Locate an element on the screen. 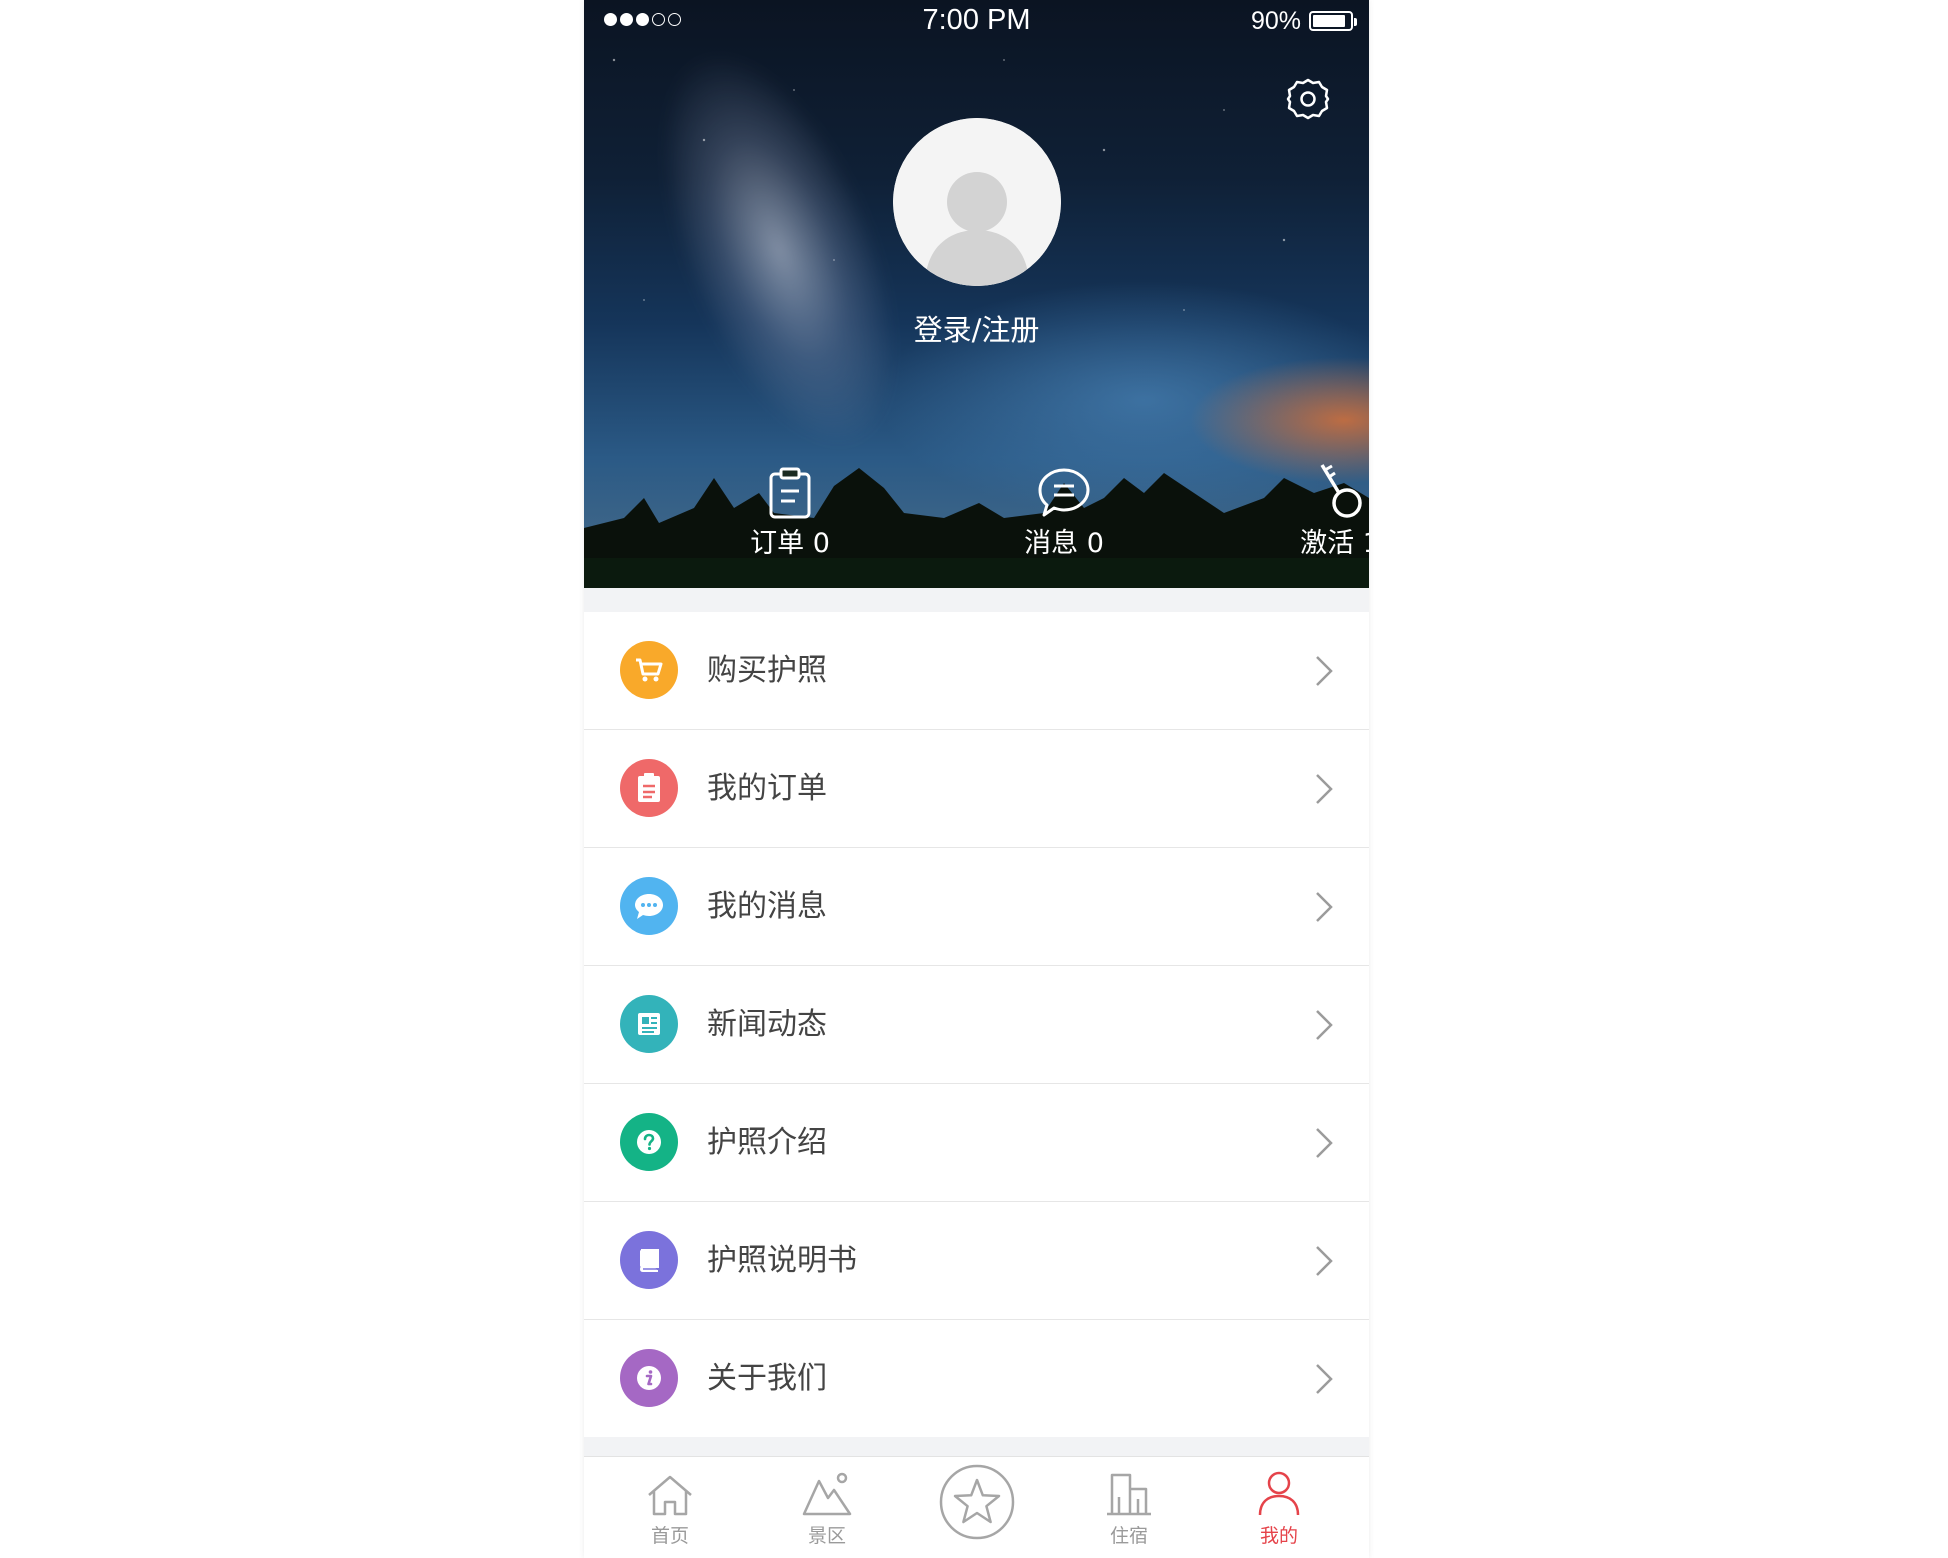  info-icon is located at coordinates (649, 1378).